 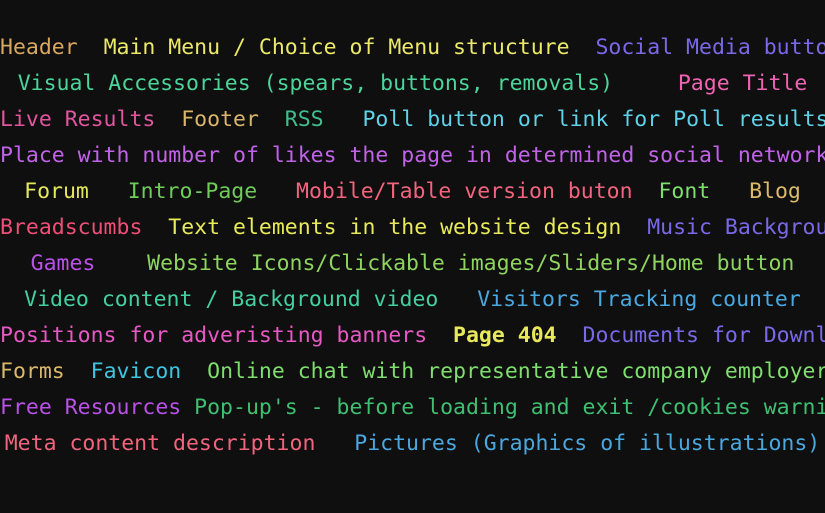 I want to click on word-term: Favicon, so click(x=136, y=372).